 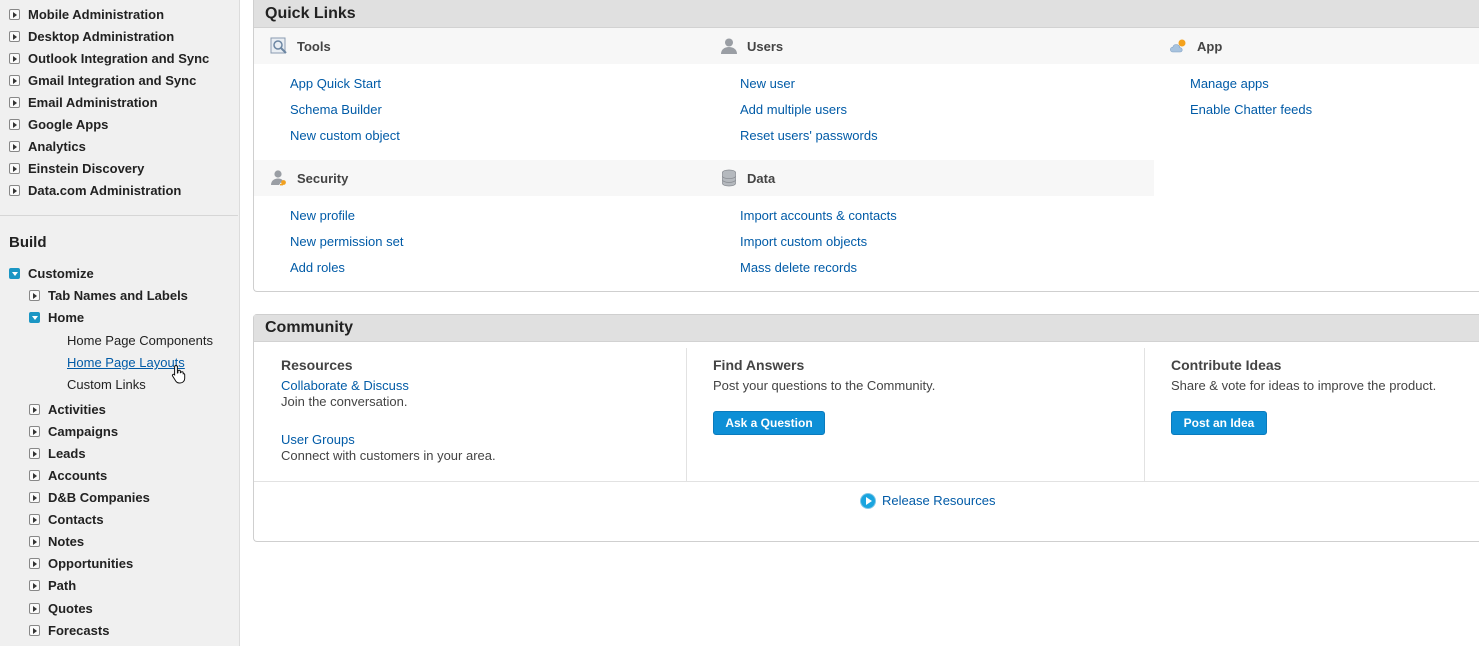 I want to click on sidebar-item-google-apps: Google Apps, so click(x=58, y=124).